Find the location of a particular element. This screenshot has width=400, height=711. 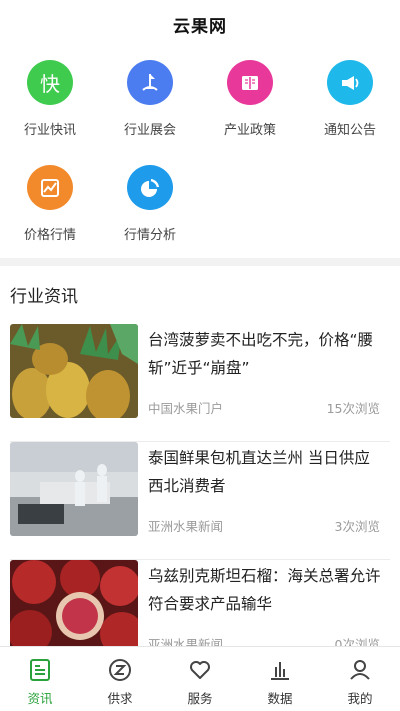

quick-link-industry-news: 快 行业快讯 is located at coordinates (50, 93).